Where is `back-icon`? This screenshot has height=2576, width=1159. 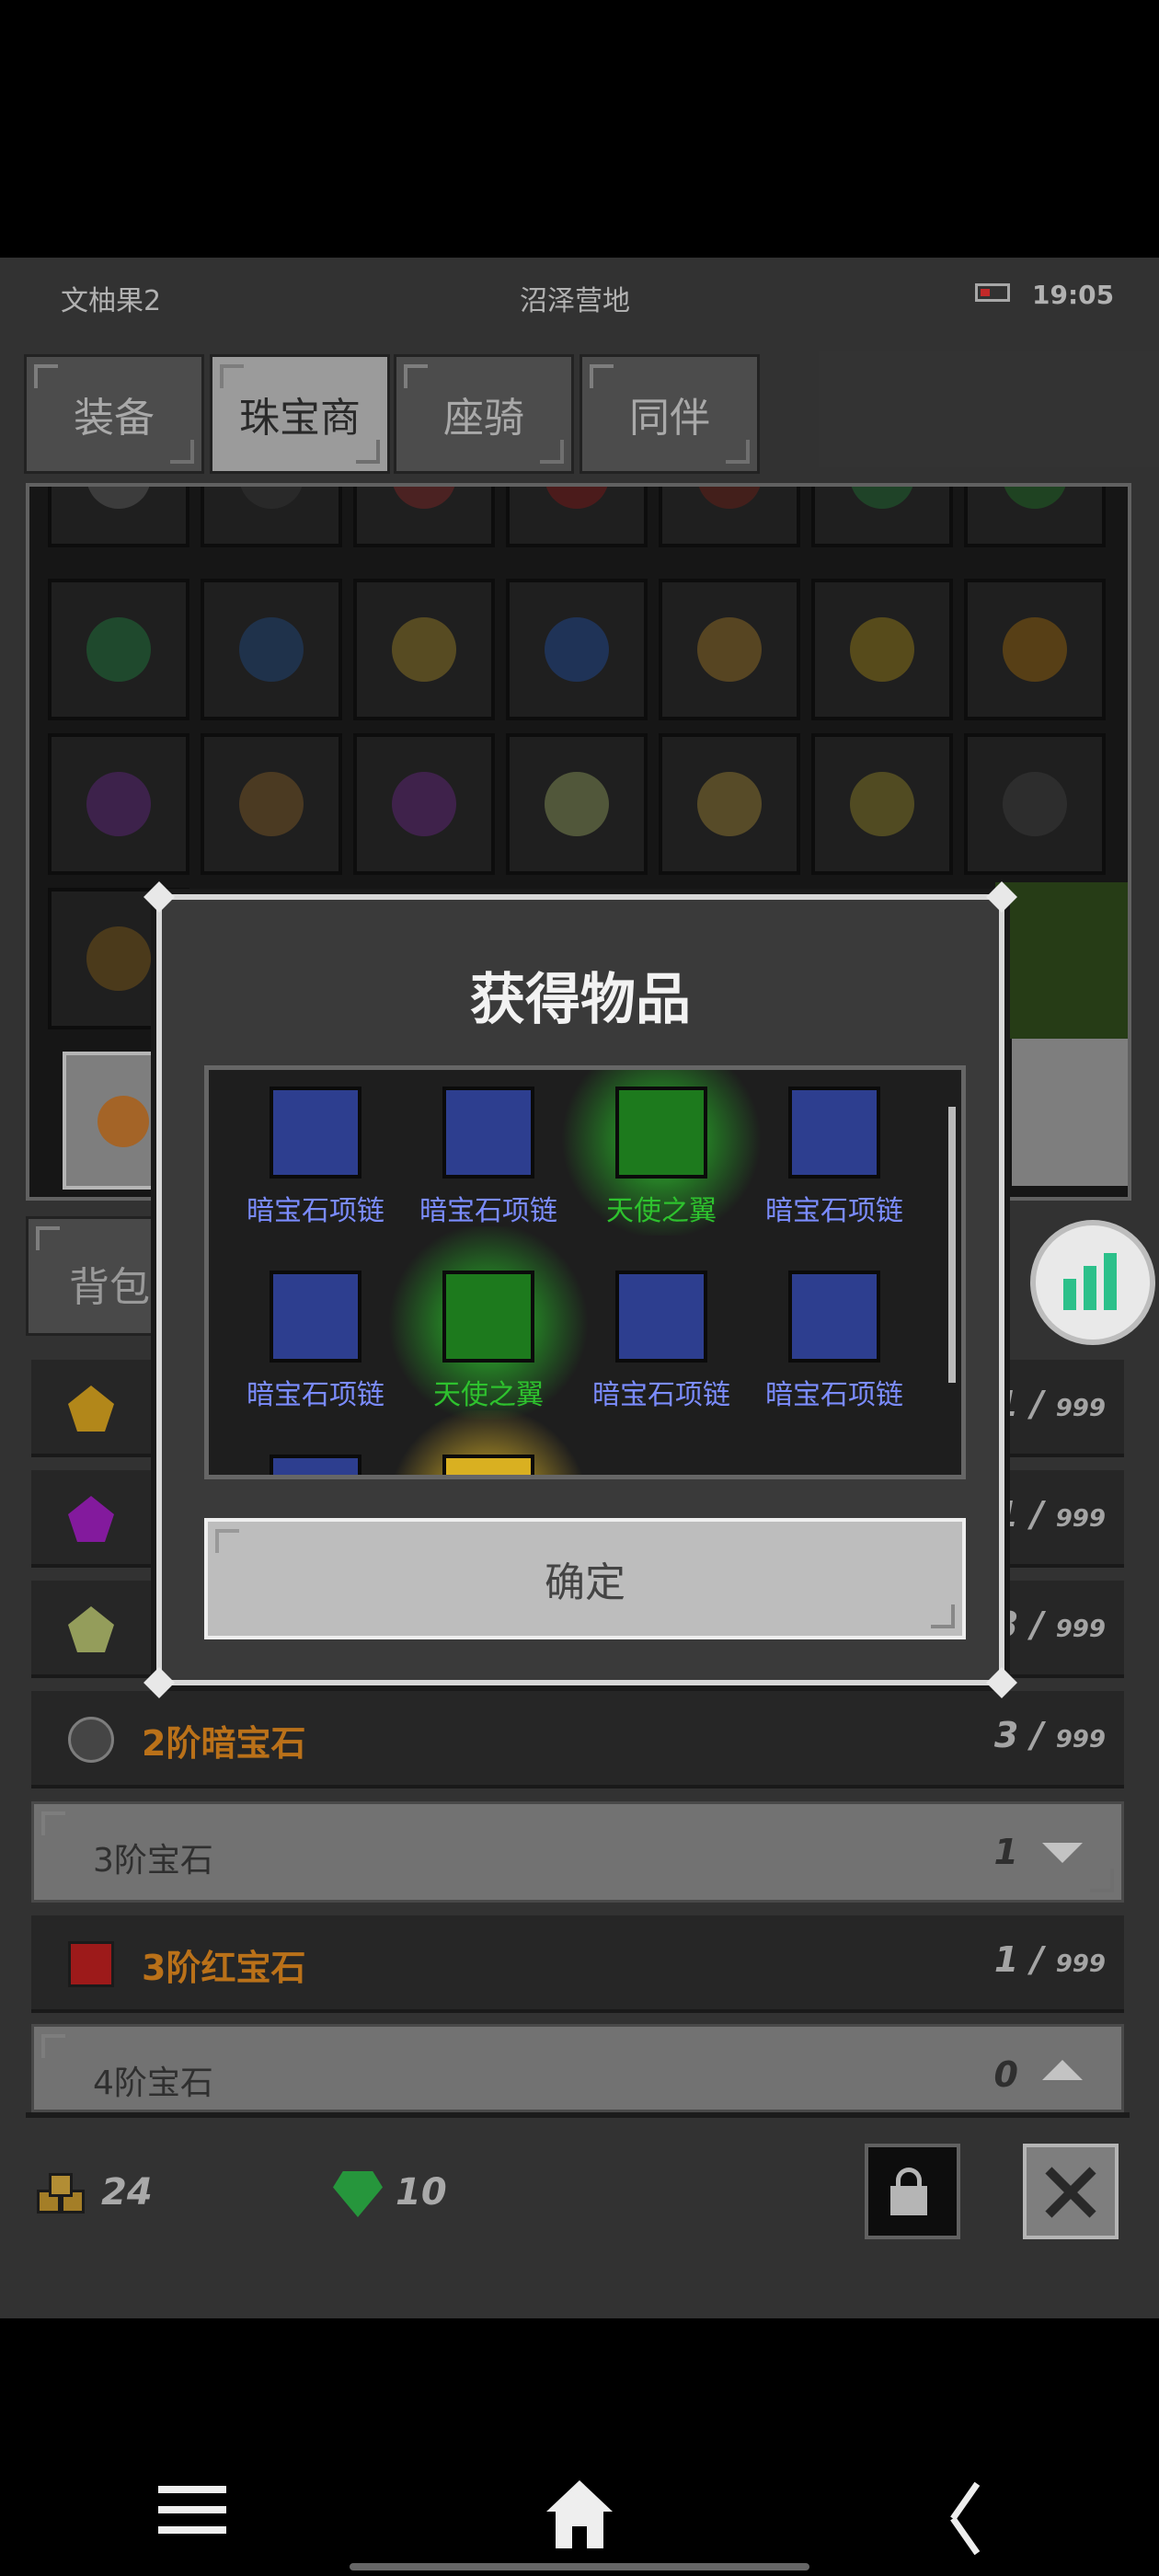
back-icon is located at coordinates (965, 2518).